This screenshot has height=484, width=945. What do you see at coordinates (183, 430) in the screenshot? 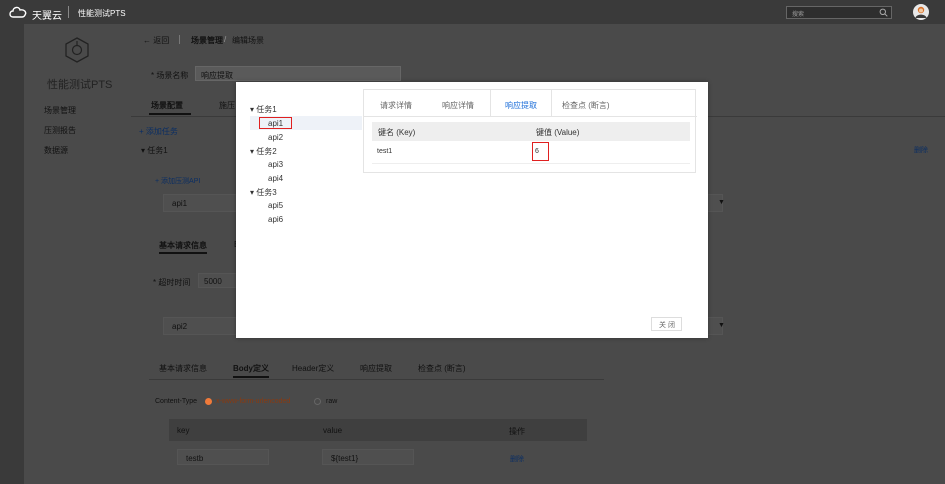
I see `col-key: key` at bounding box center [183, 430].